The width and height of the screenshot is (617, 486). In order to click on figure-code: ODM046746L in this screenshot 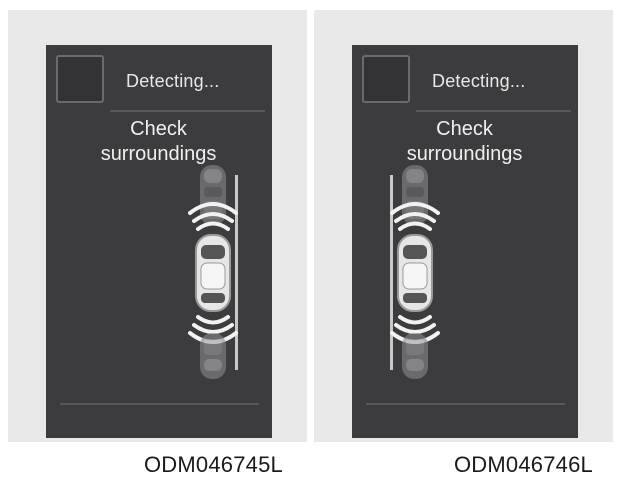, I will do `click(523, 464)`.